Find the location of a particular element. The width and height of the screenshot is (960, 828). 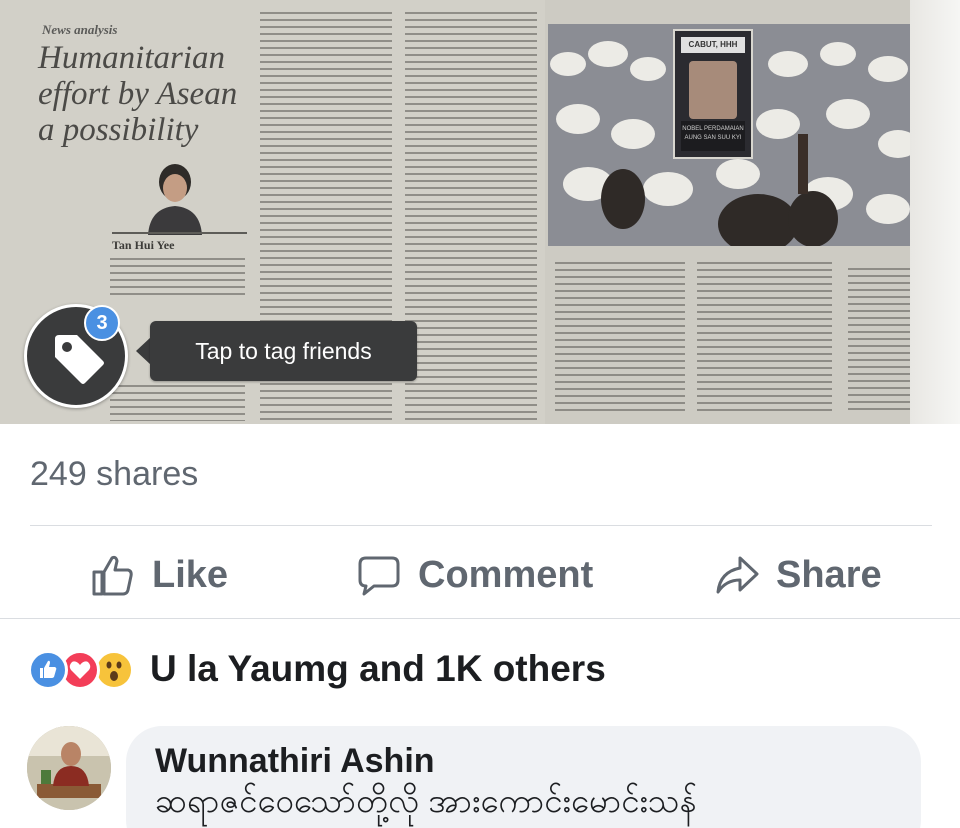

comment-button: Comment is located at coordinates (474, 575).